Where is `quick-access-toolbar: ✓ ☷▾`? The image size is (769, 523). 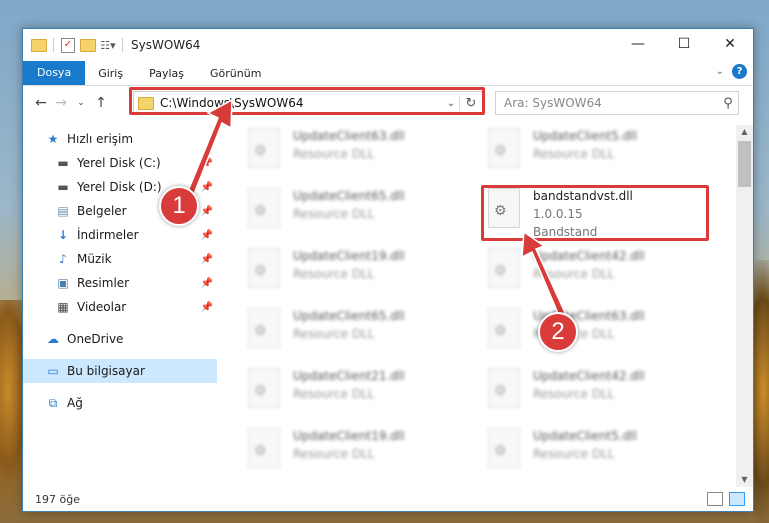 quick-access-toolbar: ✓ ☷▾ is located at coordinates (74, 45).